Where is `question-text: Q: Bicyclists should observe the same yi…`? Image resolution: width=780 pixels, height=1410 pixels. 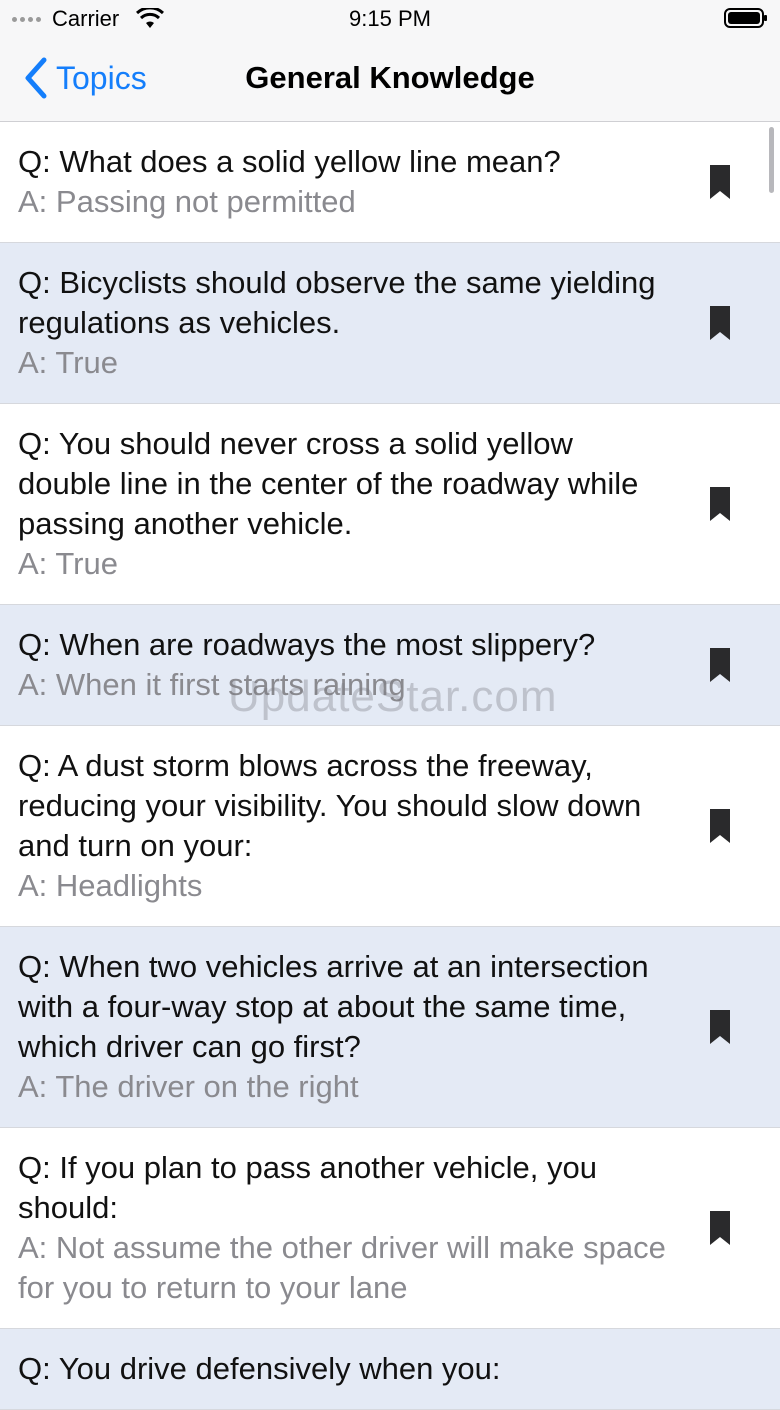
question-text: Q: Bicyclists should observe the same yi… is located at coordinates (337, 302).